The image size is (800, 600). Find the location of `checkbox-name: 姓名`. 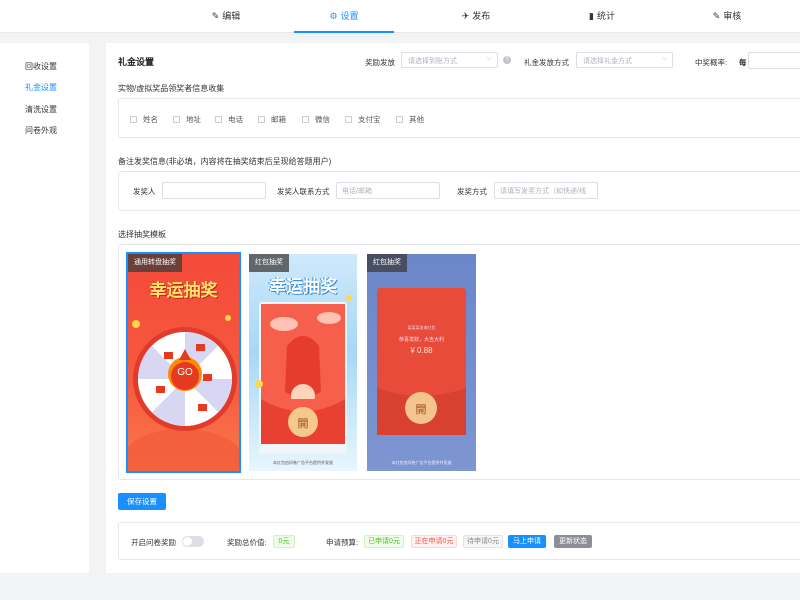

checkbox-name: 姓名 is located at coordinates (144, 119).